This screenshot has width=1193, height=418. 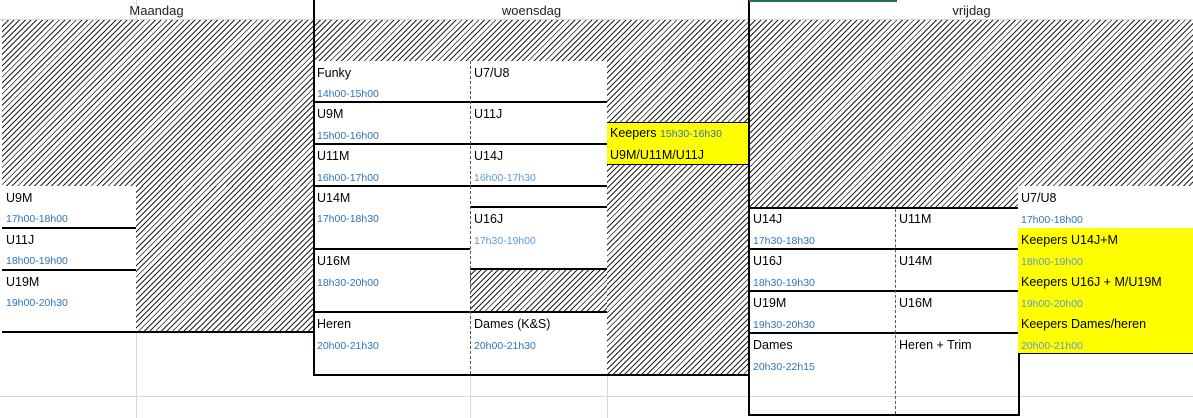 I want to click on hatch-woensdag-right, so click(x=677, y=92).